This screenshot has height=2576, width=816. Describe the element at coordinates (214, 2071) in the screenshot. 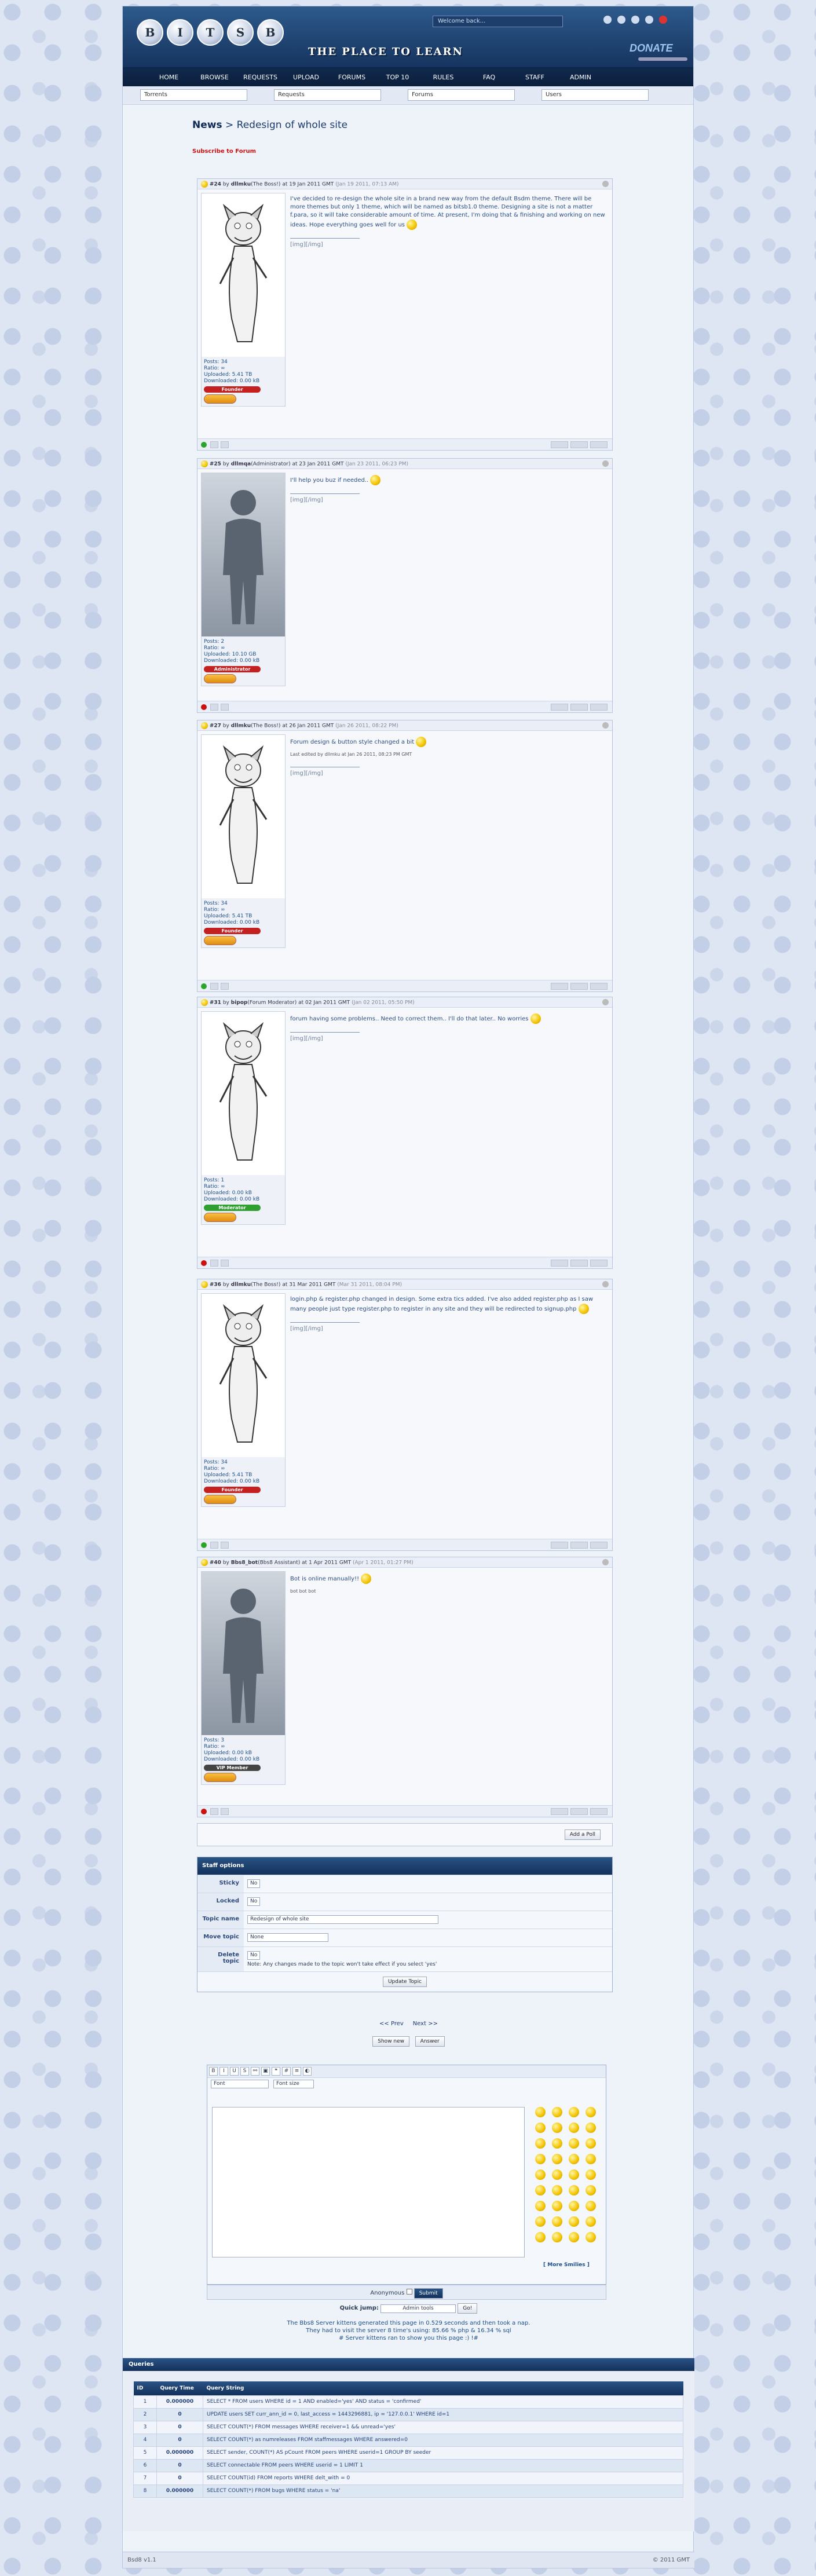

I see `bold-icon: B` at that location.